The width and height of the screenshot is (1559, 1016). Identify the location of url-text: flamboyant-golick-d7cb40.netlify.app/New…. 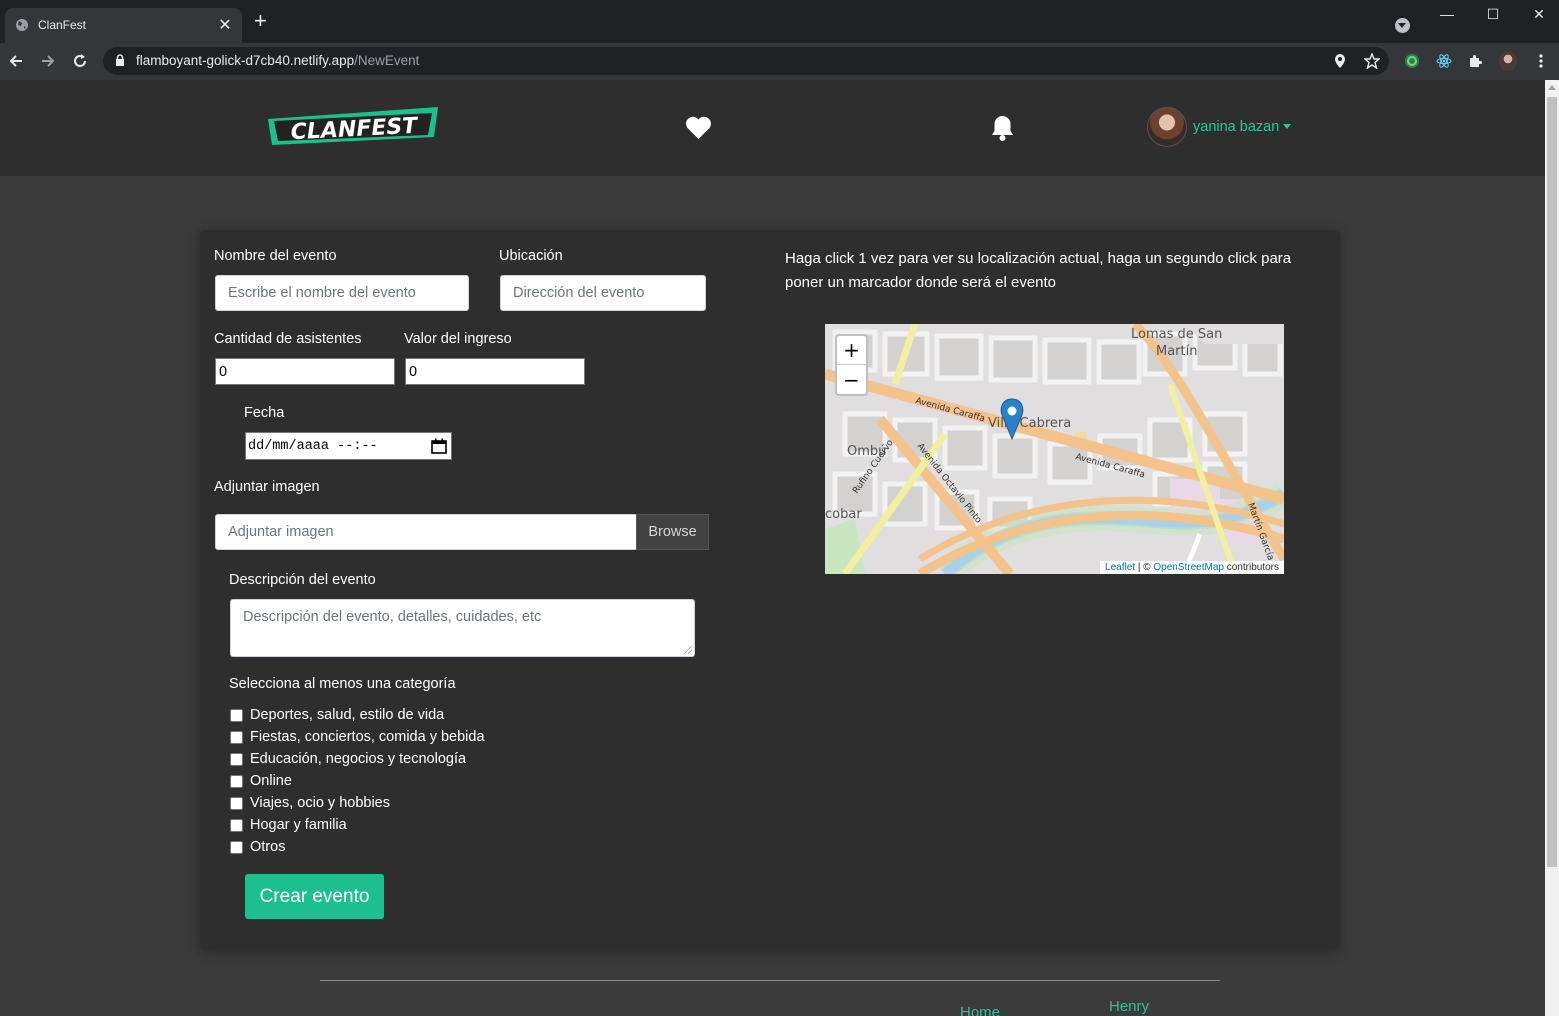
(278, 60).